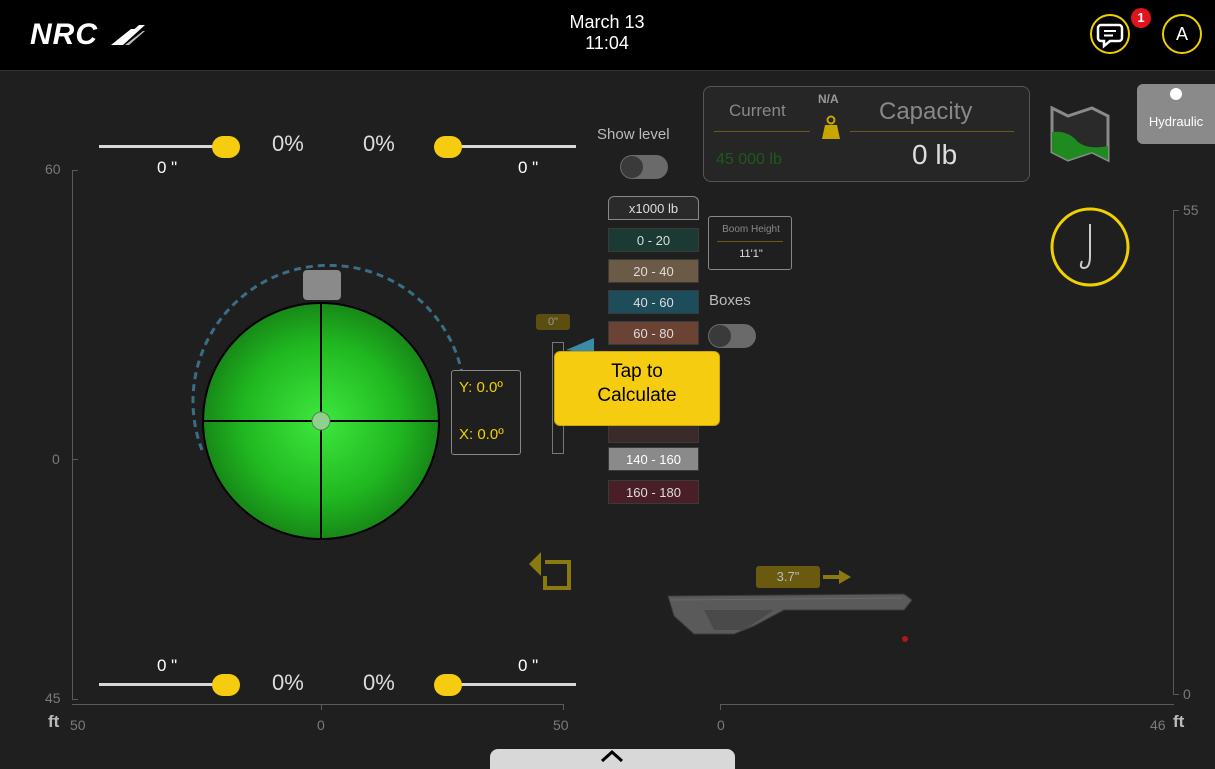 The width and height of the screenshot is (1215, 769). What do you see at coordinates (905, 639) in the screenshot?
I see `boom-tip-marker` at bounding box center [905, 639].